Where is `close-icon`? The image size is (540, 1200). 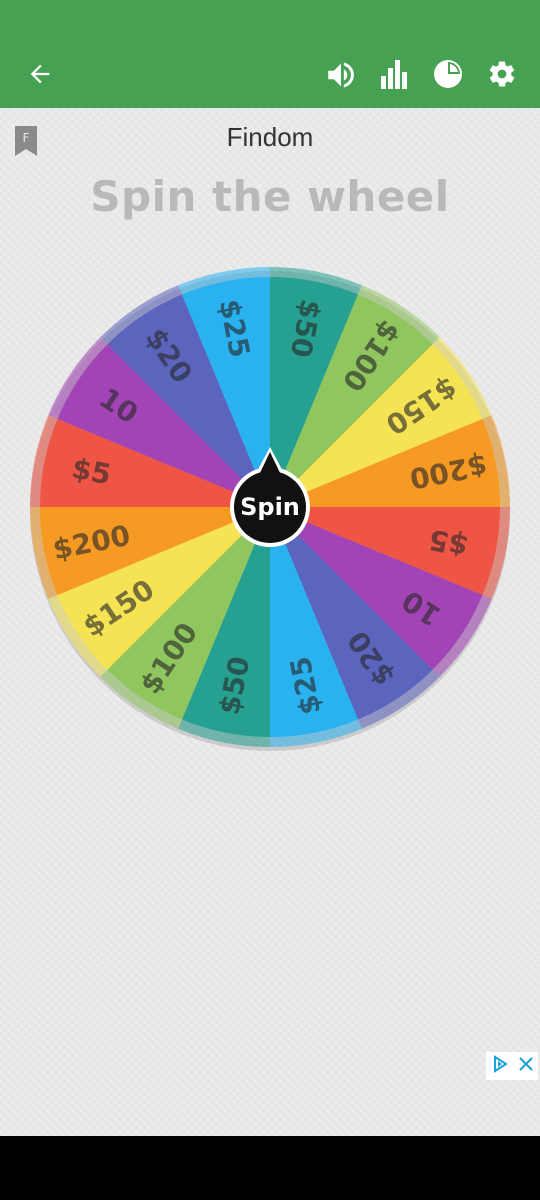
close-icon is located at coordinates (526, 1066).